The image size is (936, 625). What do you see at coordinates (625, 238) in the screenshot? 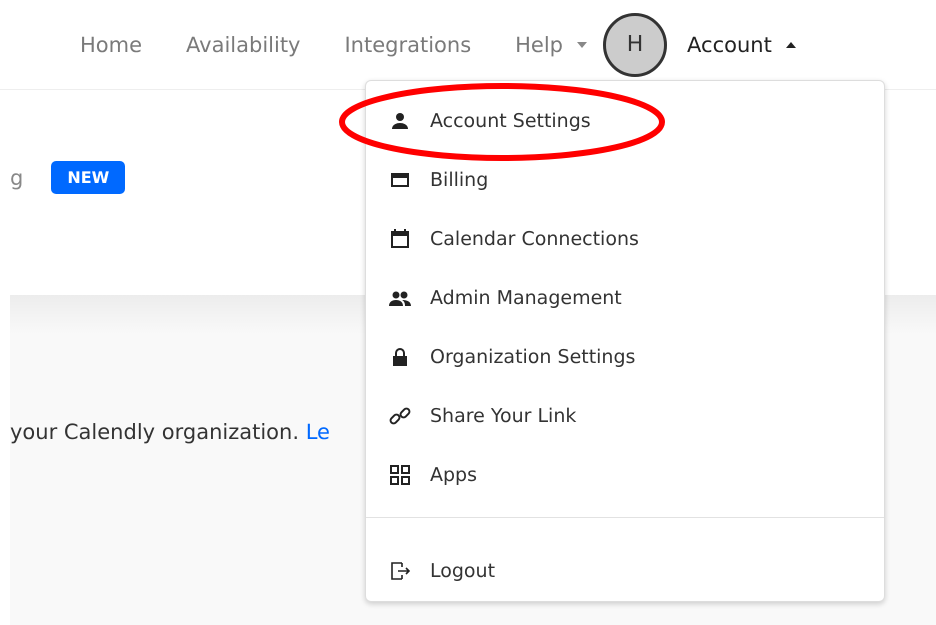
I see `menu-item: Calendar Connections` at bounding box center [625, 238].